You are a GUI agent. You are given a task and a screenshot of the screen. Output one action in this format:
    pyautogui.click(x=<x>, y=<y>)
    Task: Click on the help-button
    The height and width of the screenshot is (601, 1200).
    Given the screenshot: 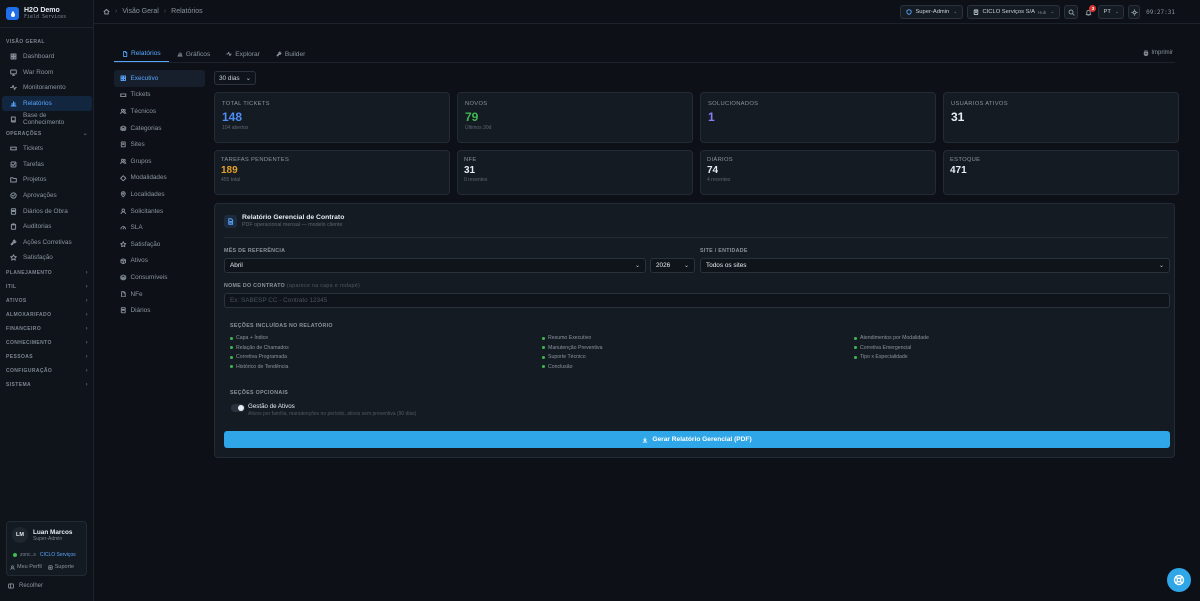 What is the action you would take?
    pyautogui.click(x=1179, y=580)
    